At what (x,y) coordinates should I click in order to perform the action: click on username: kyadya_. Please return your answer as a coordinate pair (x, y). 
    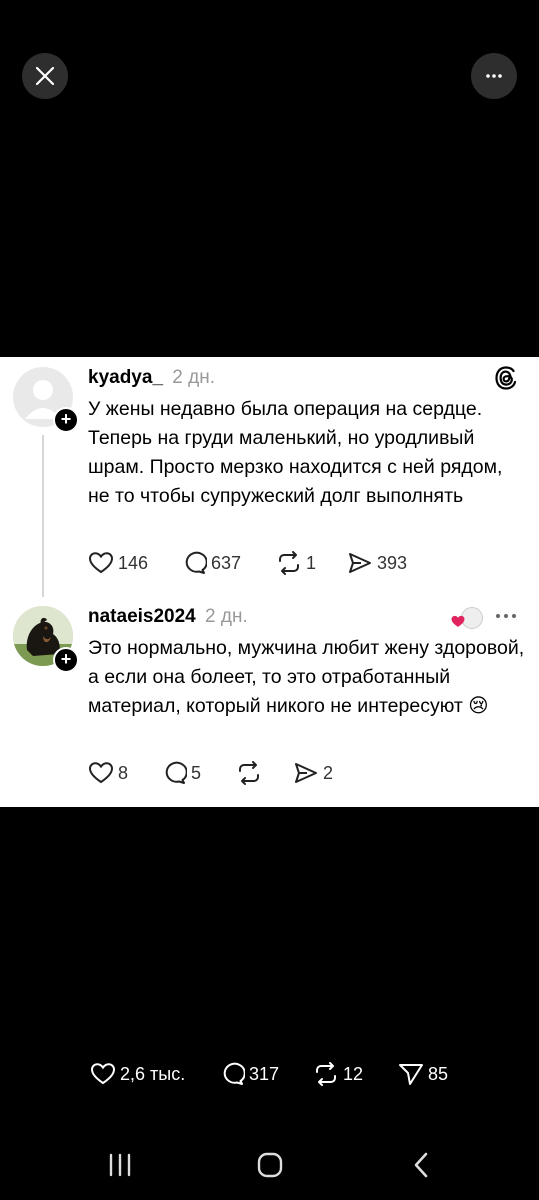
    Looking at the image, I should click on (125, 377).